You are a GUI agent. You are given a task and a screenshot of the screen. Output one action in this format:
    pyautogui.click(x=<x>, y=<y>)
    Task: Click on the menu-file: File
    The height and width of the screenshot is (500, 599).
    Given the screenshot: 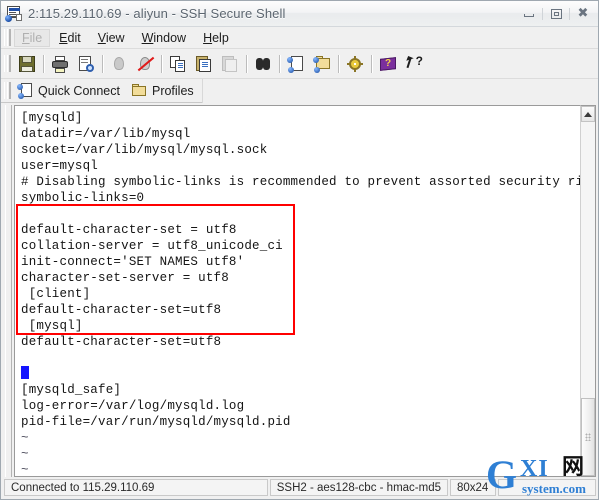 What is the action you would take?
    pyautogui.click(x=32, y=37)
    